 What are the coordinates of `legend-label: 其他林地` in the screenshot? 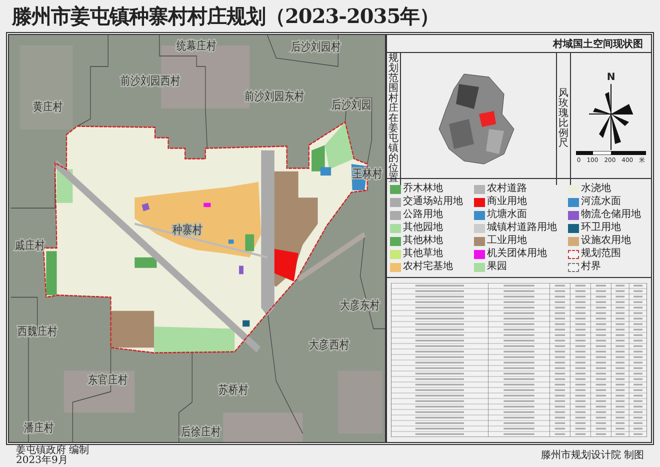 It's located at (423, 241).